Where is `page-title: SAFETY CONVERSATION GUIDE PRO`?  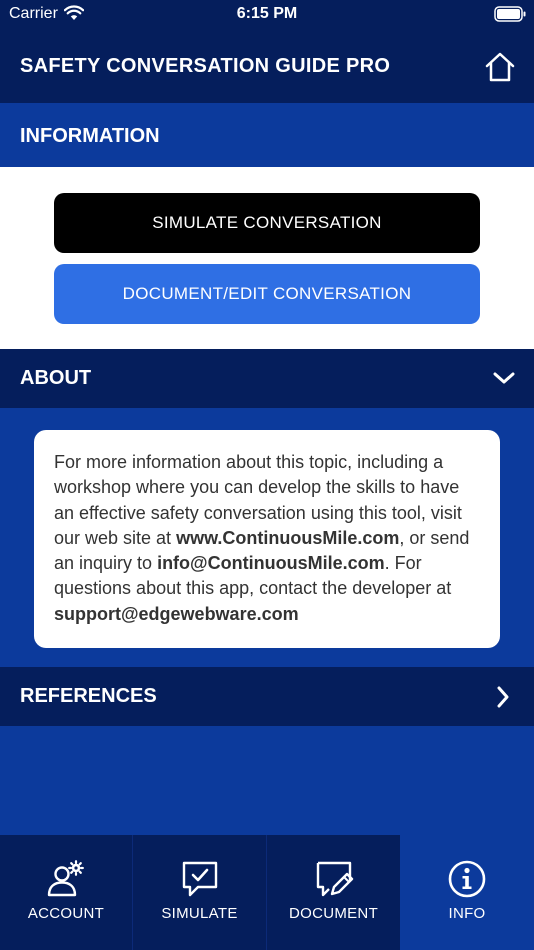
page-title: SAFETY CONVERSATION GUIDE PRO is located at coordinates (205, 66).